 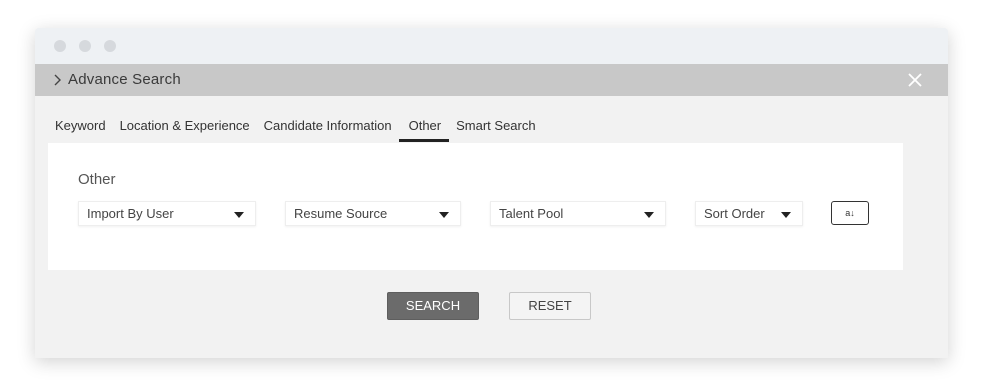 What do you see at coordinates (185, 128) in the screenshot?
I see `tab-location-experience: Location & Experience` at bounding box center [185, 128].